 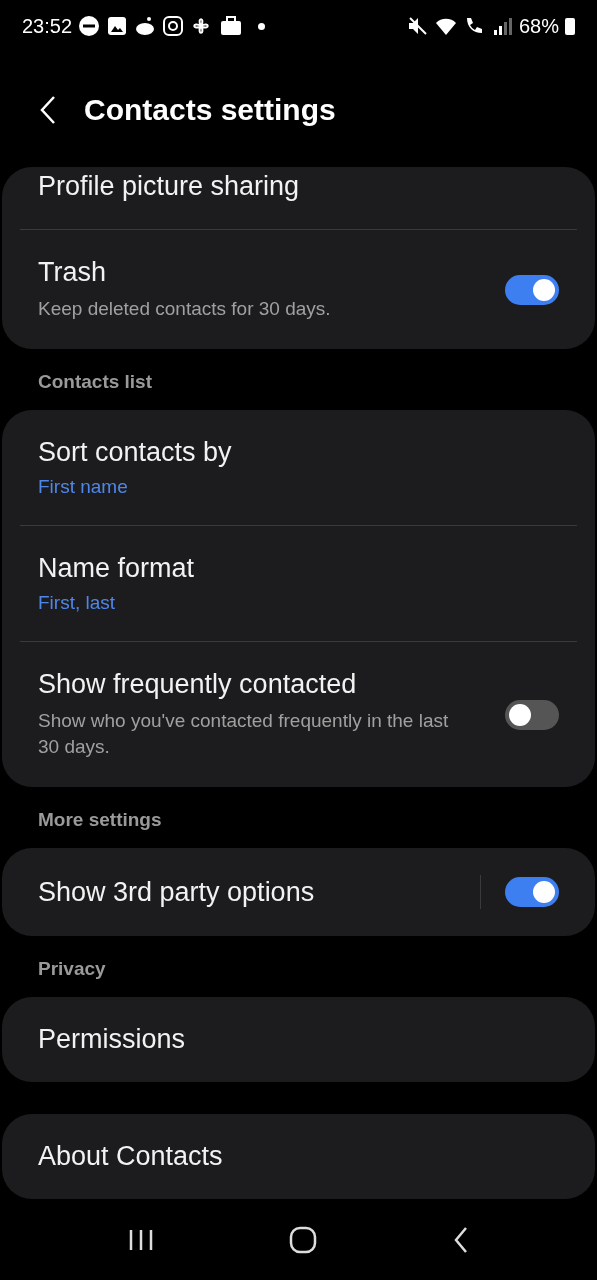 I want to click on item-title: Name format, so click(x=117, y=568).